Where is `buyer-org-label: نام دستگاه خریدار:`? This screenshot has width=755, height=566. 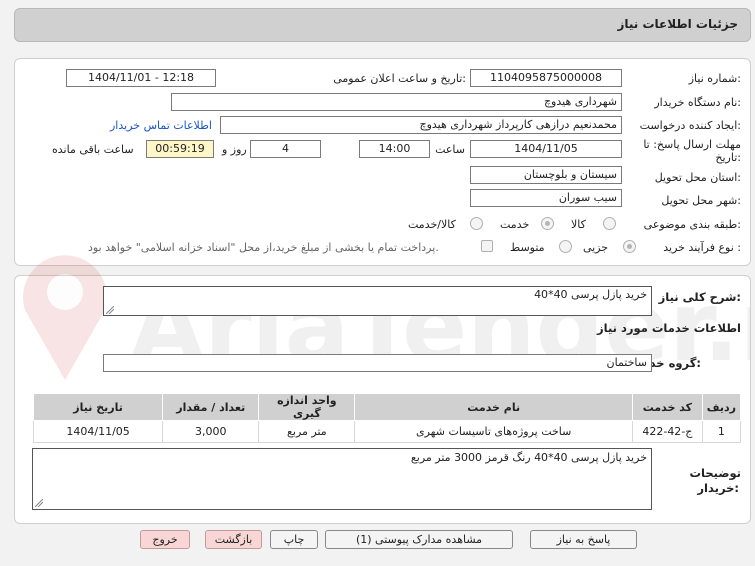
buyer-org-label: نام دستگاه خریدار: is located at coordinates (697, 102).